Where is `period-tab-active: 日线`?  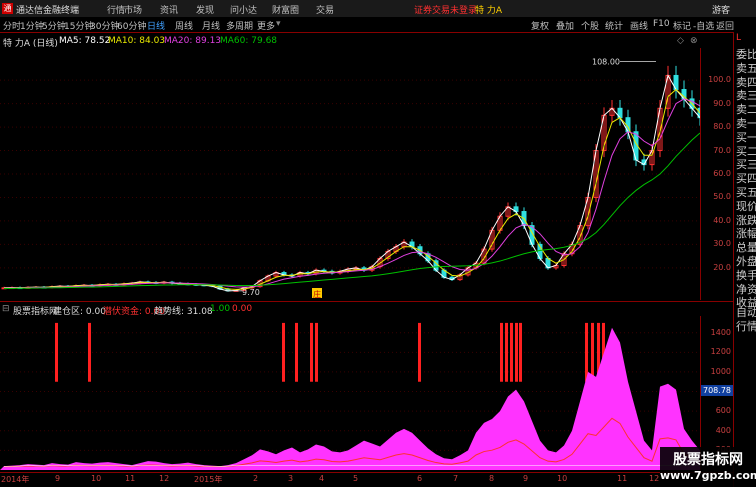
period-tab-active: 日线 is located at coordinates (156, 25).